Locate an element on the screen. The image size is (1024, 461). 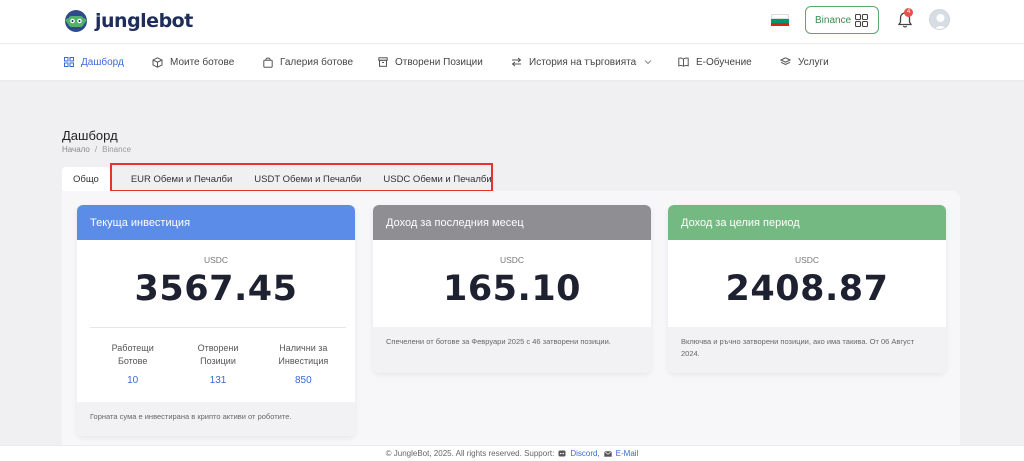
stat-value: 10 is located at coordinates (132, 381).